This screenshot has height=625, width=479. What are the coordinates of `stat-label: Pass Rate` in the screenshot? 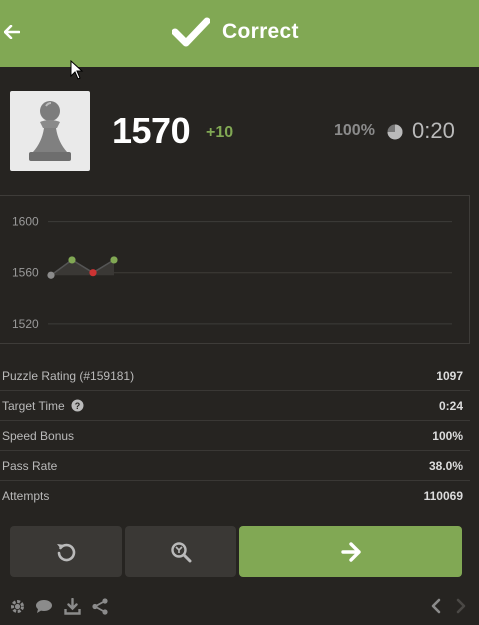 It's located at (30, 465).